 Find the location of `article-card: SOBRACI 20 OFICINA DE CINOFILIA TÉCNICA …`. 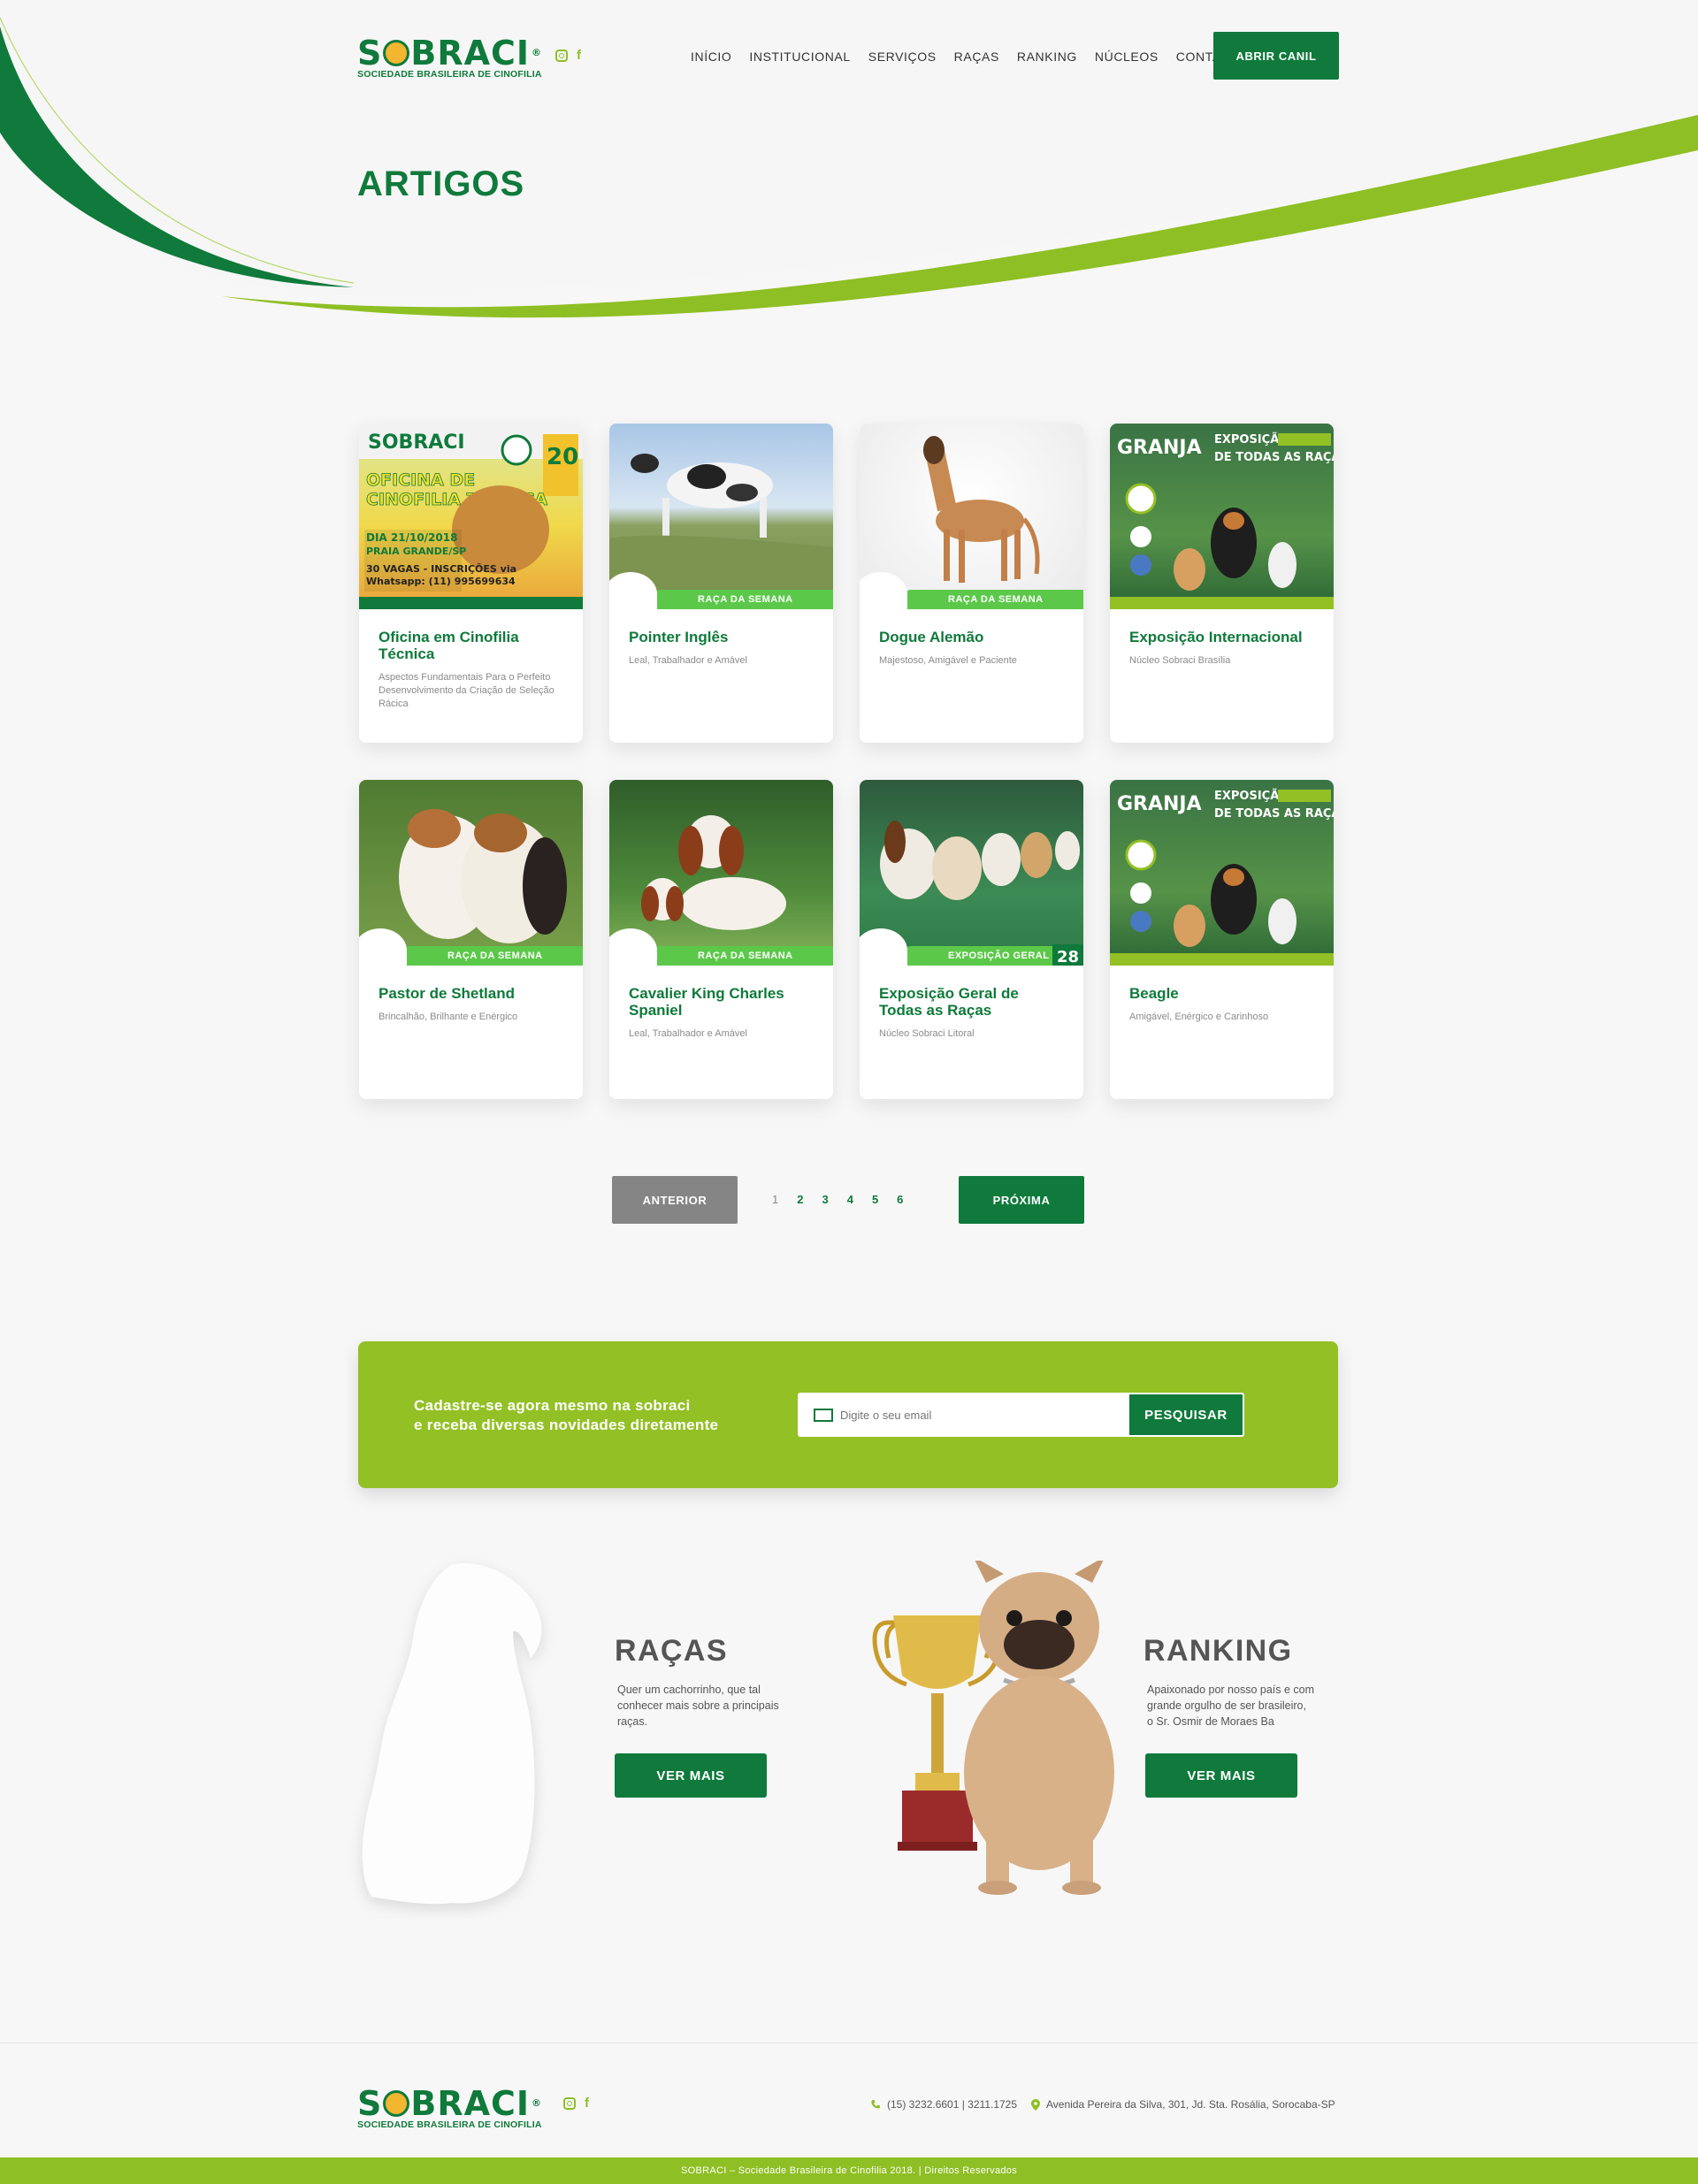

article-card: SOBRACI 20 OFICINA DE CINOFILIA TÉCNICA … is located at coordinates (471, 583).